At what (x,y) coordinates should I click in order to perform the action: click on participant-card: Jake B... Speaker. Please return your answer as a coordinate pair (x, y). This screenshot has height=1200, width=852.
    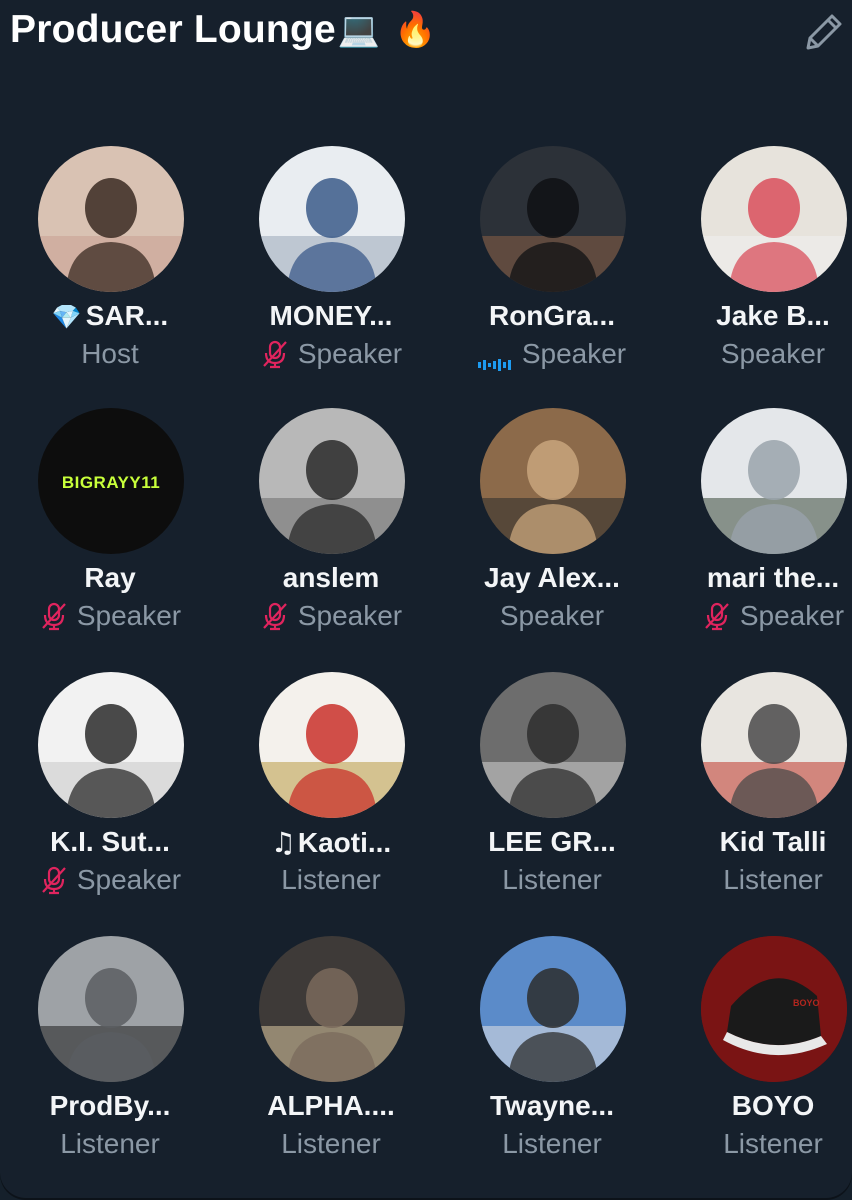
    Looking at the image, I should click on (757, 266).